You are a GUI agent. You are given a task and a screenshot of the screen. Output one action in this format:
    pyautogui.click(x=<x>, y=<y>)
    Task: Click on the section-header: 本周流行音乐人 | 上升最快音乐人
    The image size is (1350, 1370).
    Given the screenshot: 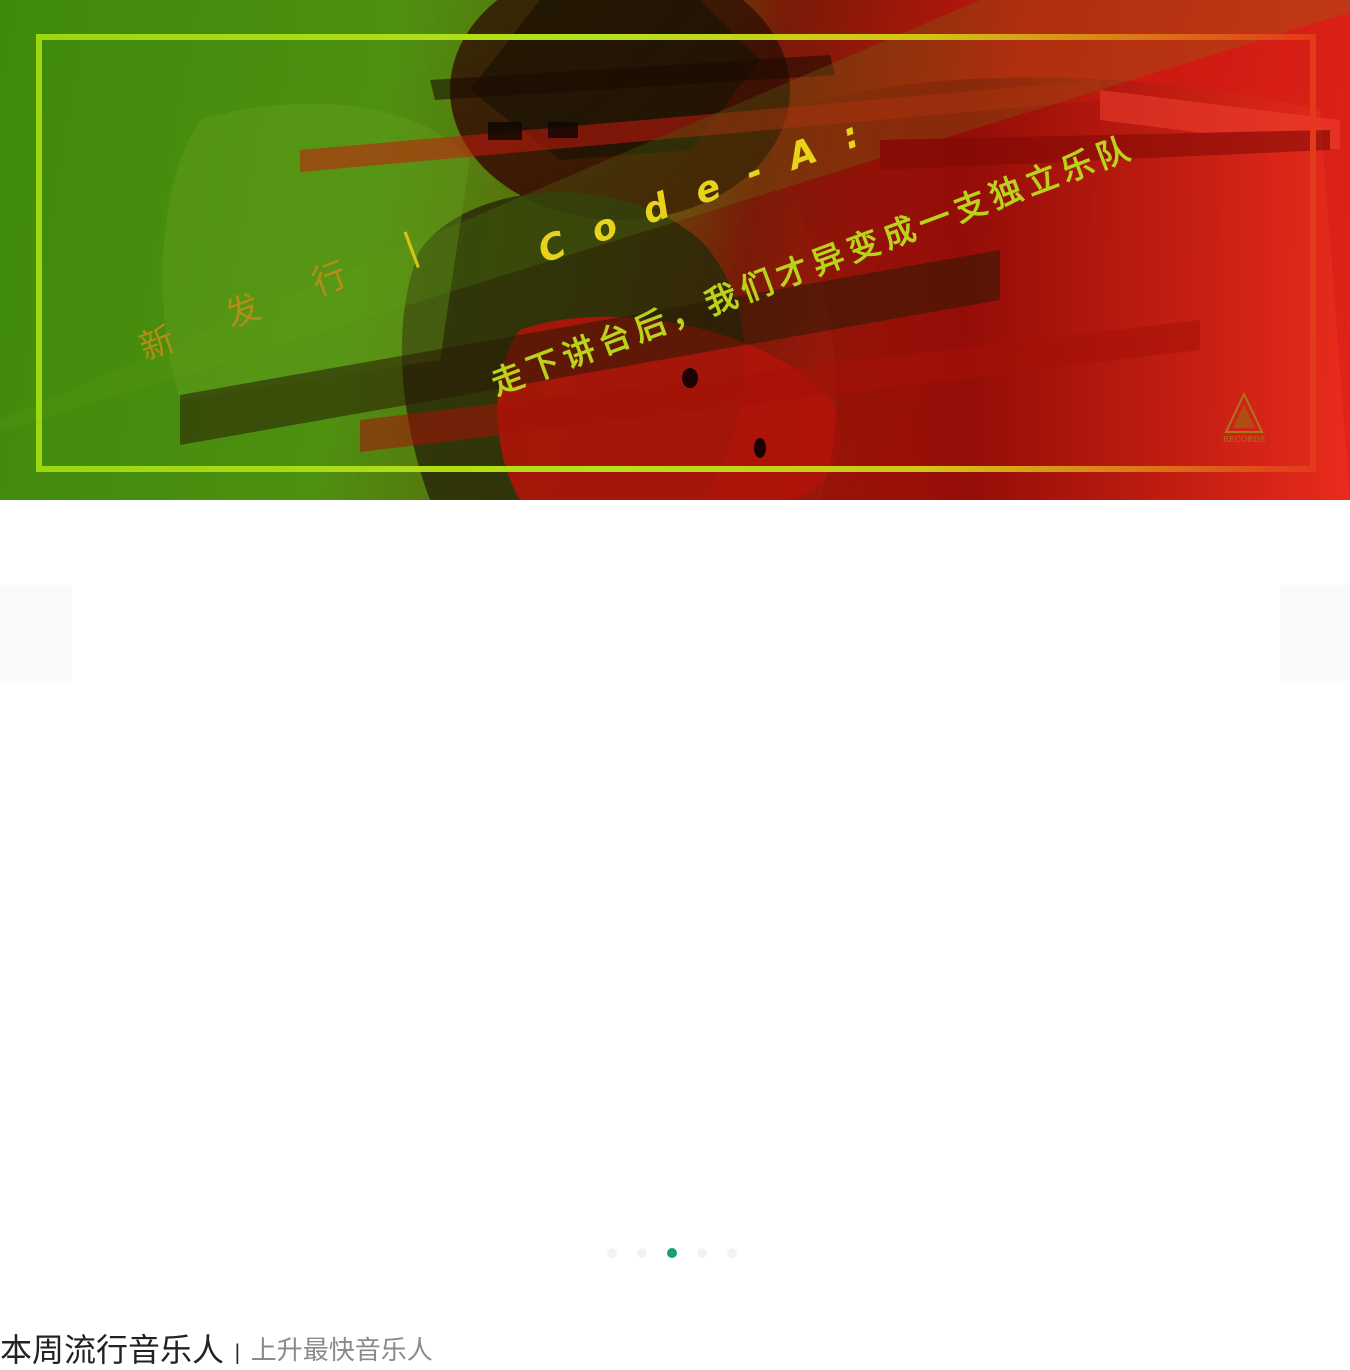 What is the action you would take?
    pyautogui.click(x=216, y=1347)
    